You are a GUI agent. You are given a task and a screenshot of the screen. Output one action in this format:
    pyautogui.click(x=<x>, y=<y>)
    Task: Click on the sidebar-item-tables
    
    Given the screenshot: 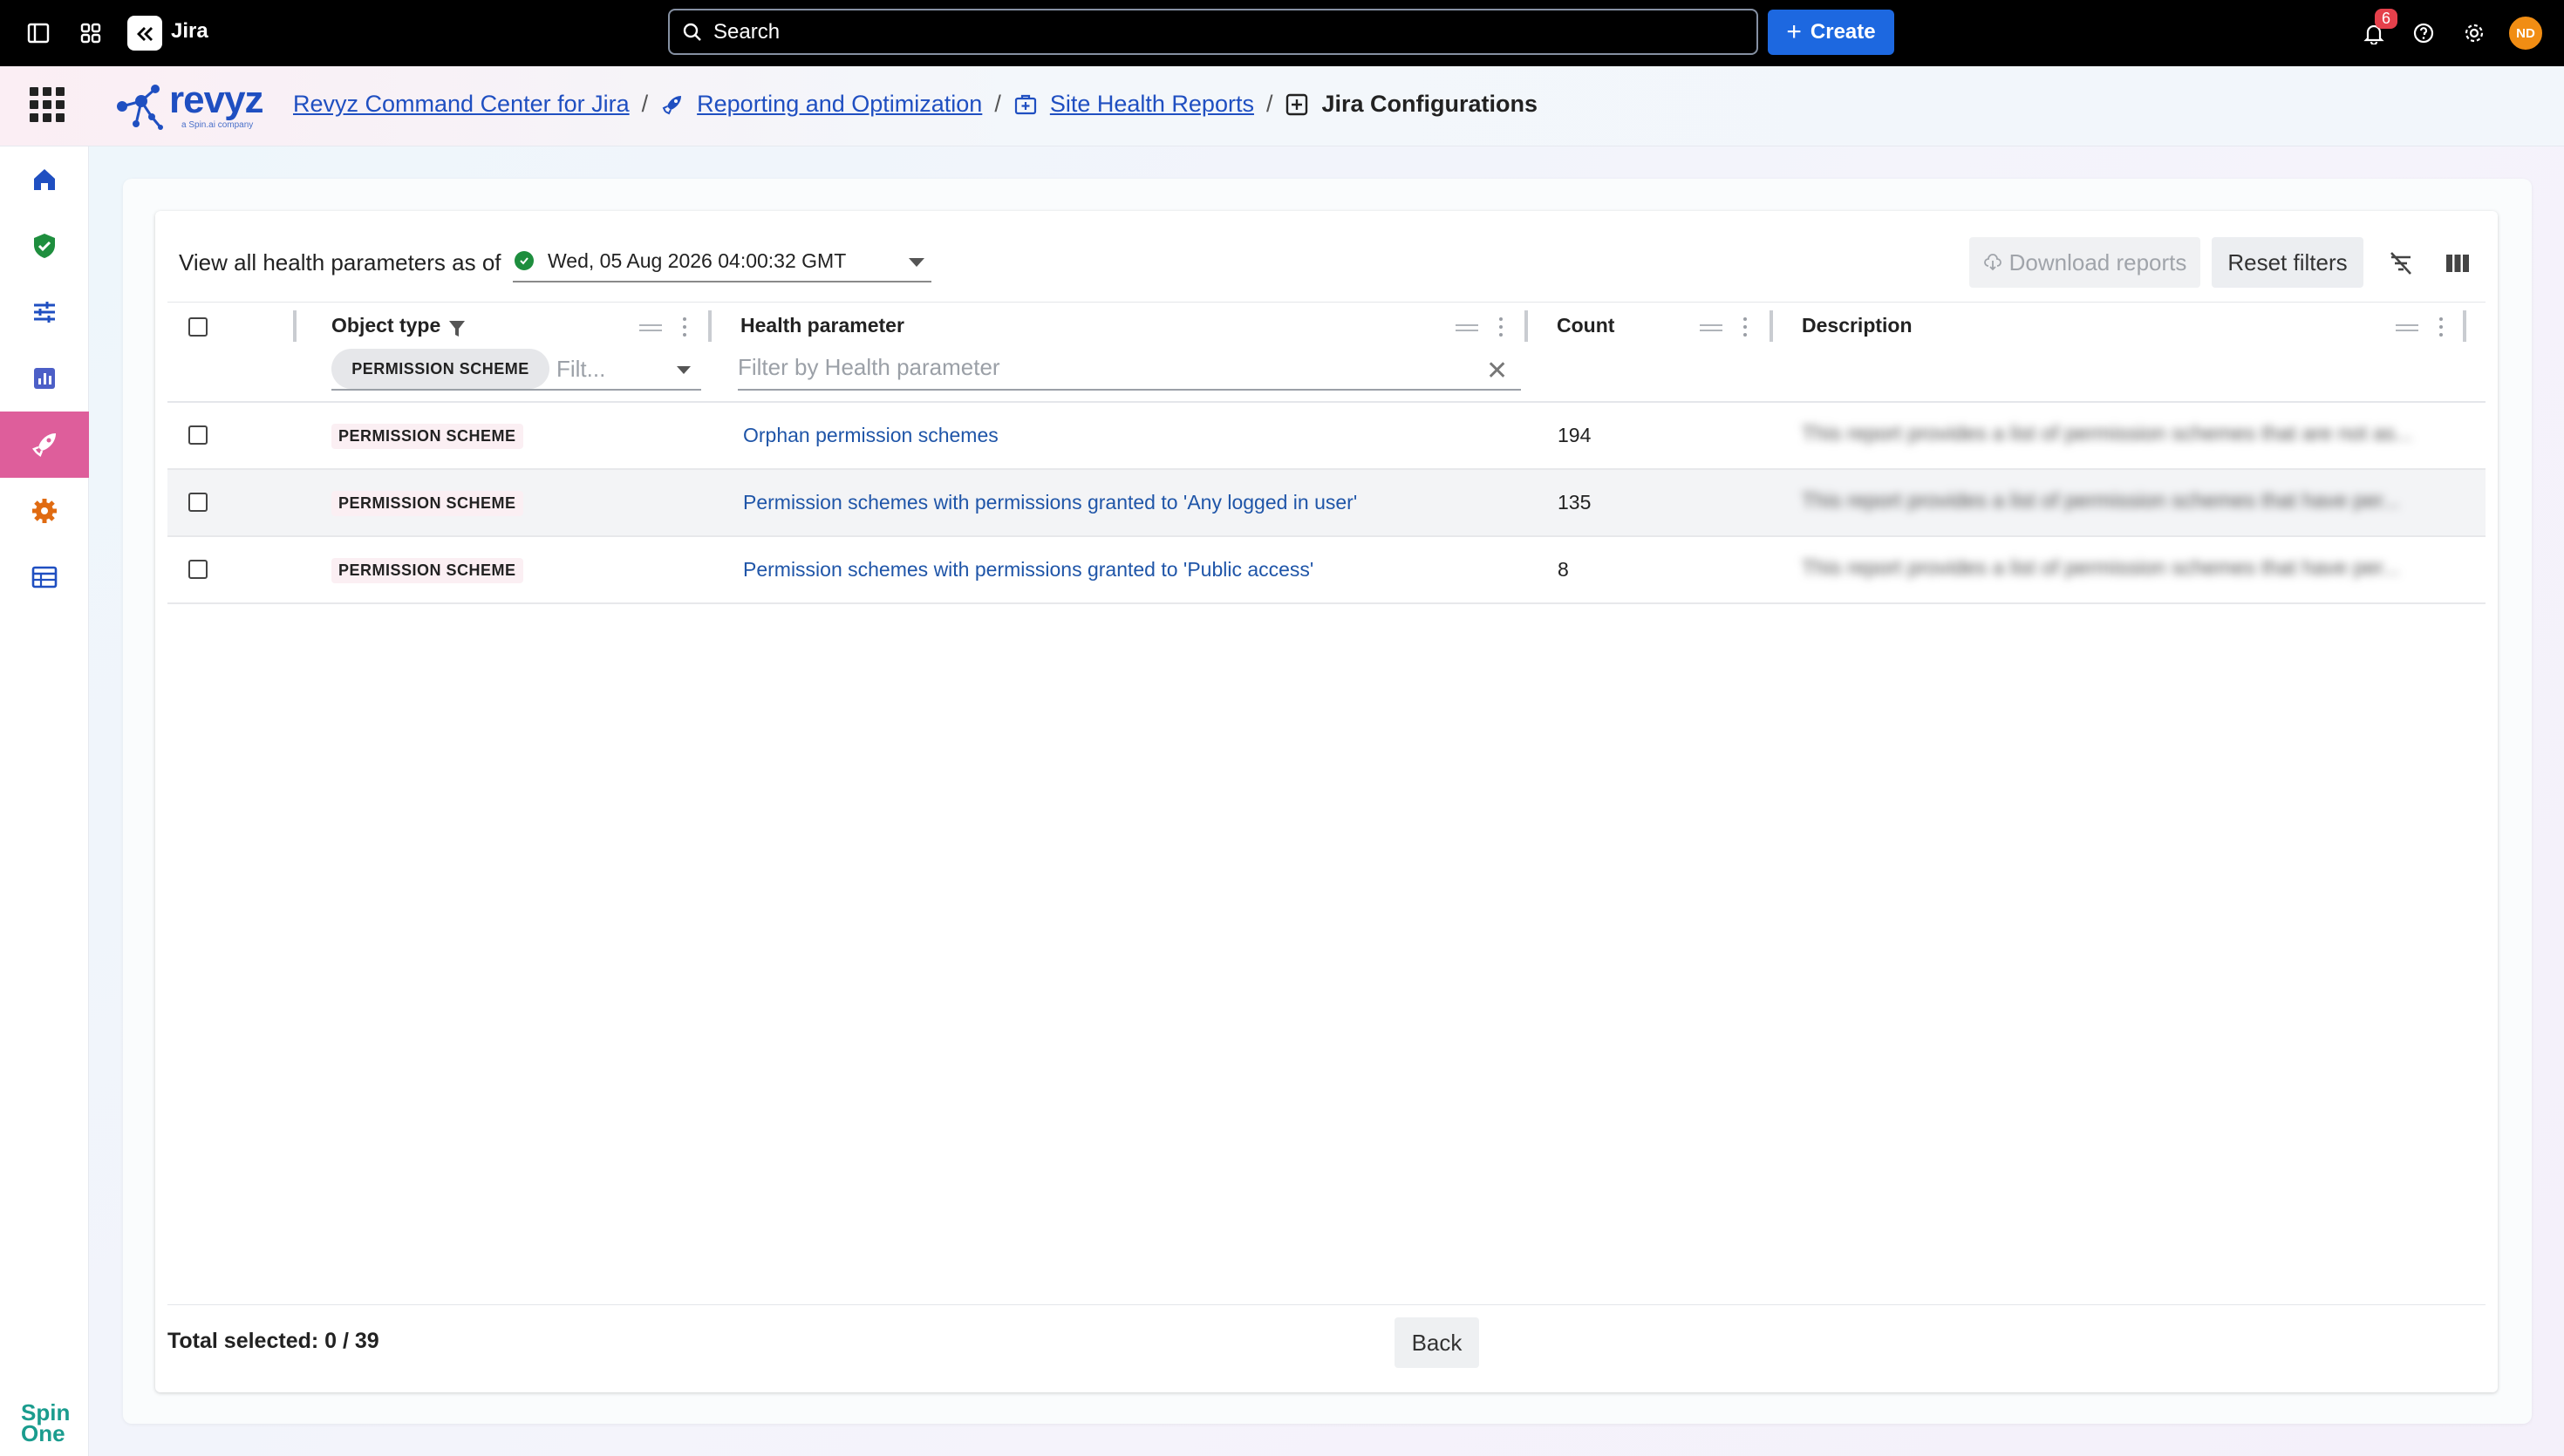 What is the action you would take?
    pyautogui.click(x=44, y=577)
    